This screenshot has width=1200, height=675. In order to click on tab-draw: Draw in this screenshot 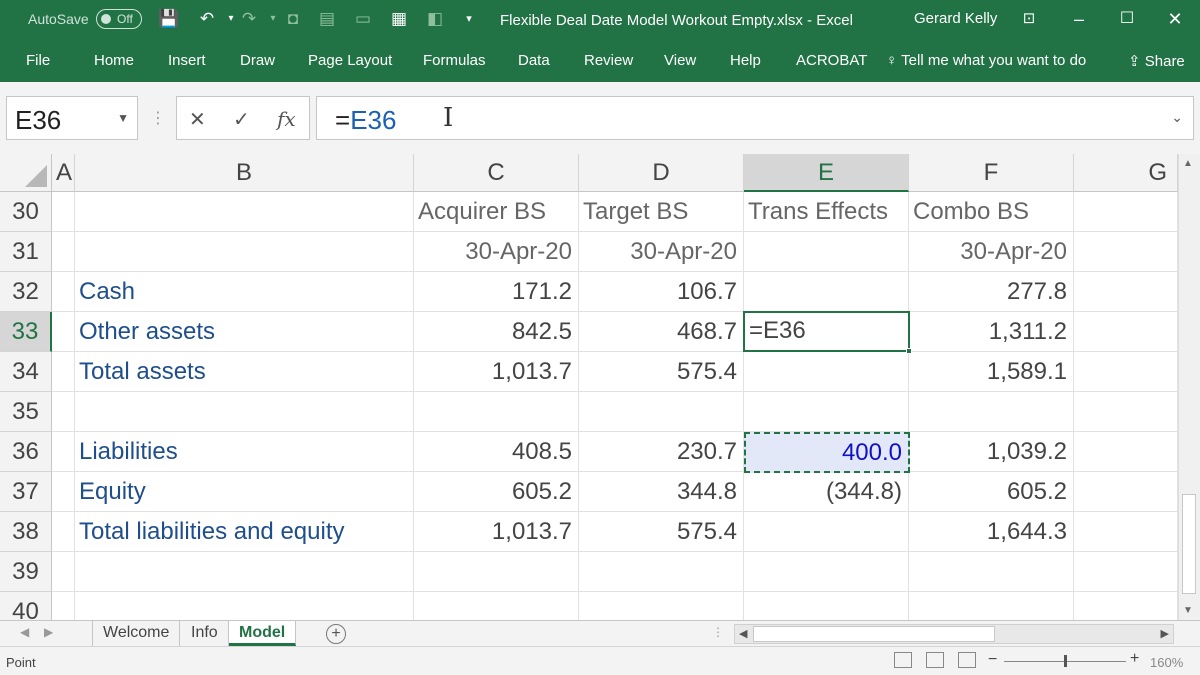, I will do `click(257, 60)`.